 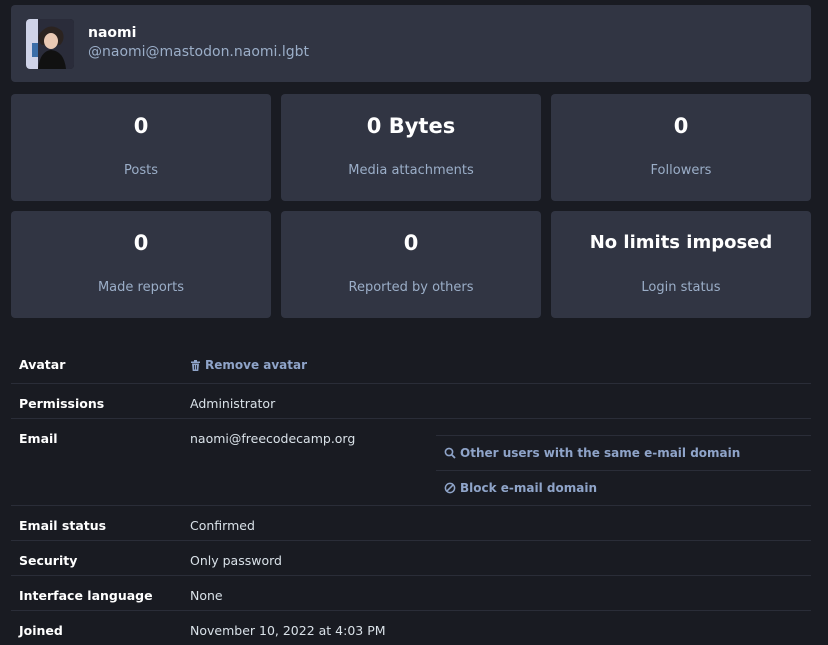 What do you see at coordinates (681, 287) in the screenshot?
I see `stat-label: Login status` at bounding box center [681, 287].